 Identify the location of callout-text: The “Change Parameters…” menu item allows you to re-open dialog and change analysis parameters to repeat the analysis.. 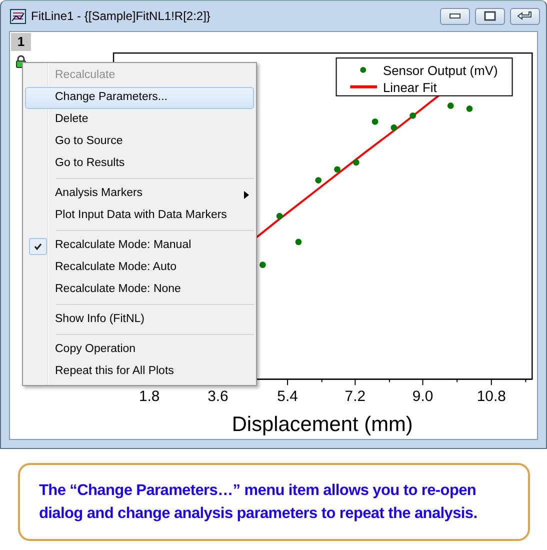
(258, 502).